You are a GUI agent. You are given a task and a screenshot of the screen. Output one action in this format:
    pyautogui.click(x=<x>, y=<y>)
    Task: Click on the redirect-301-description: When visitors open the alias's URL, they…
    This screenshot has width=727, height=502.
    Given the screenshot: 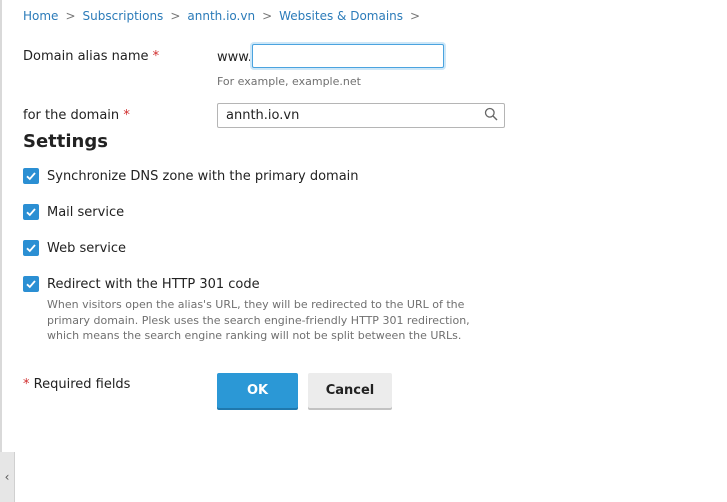 What is the action you would take?
    pyautogui.click(x=258, y=320)
    